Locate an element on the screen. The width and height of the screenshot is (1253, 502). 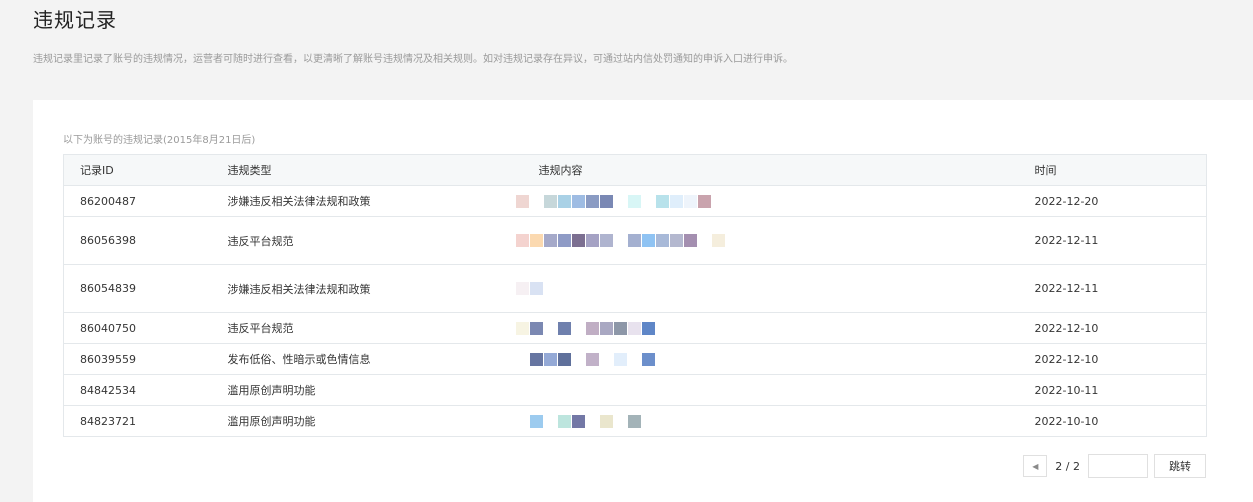
record-id-cell: 86200487 is located at coordinates (137, 201).